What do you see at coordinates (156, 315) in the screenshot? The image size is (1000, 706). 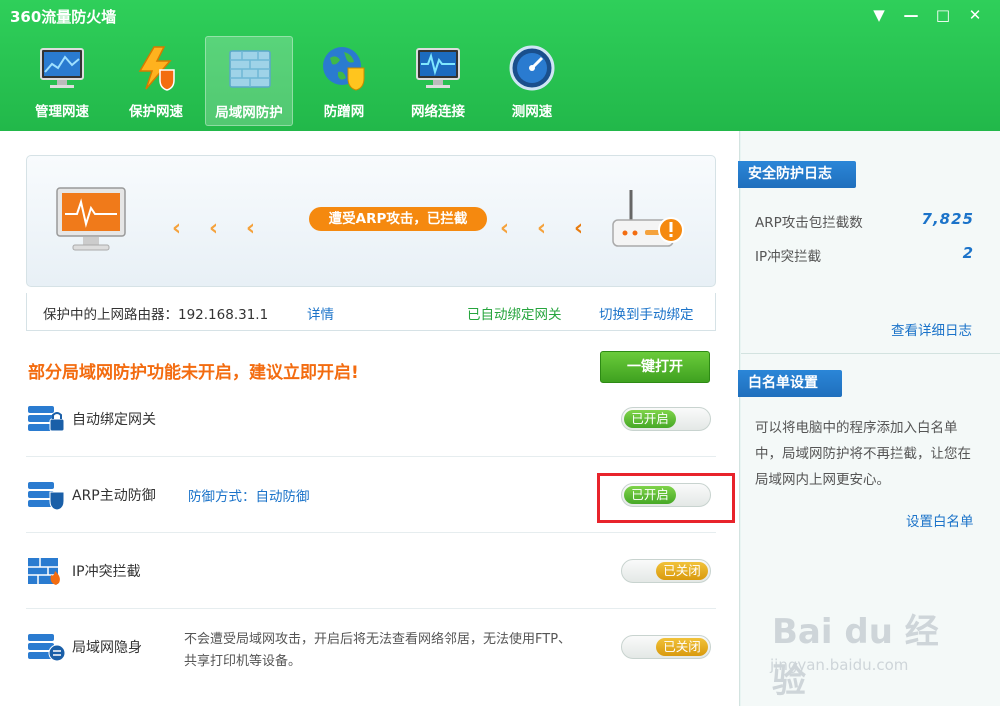 I see `router-address: 保护中的上网路由器：192.168.31.1` at bounding box center [156, 315].